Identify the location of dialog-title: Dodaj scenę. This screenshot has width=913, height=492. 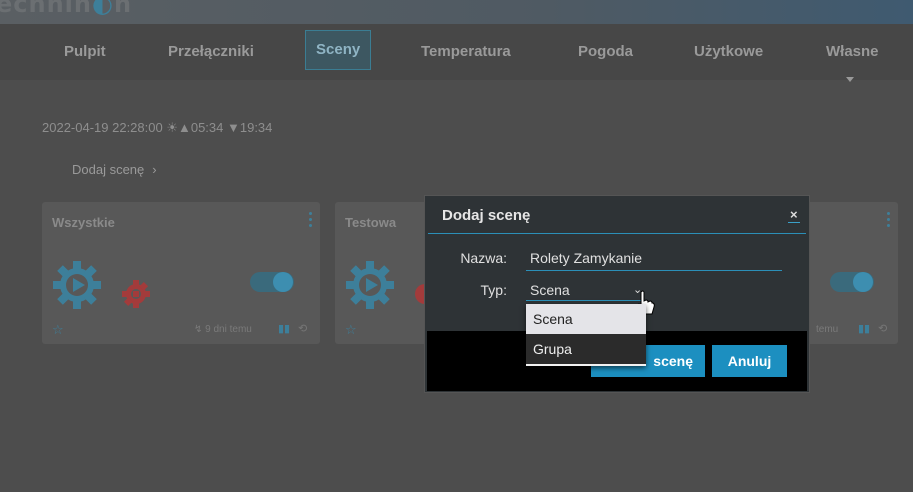
(486, 215).